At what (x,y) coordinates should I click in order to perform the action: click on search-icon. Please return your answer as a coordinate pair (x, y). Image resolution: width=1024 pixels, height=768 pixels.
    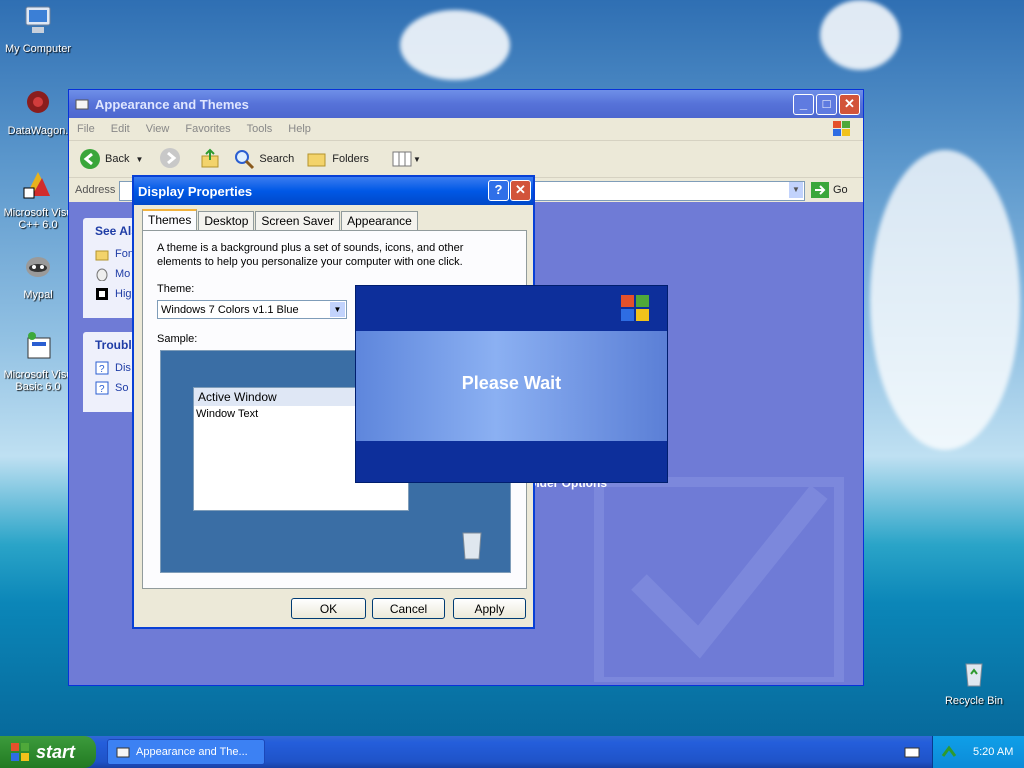
    Looking at the image, I should click on (245, 160).